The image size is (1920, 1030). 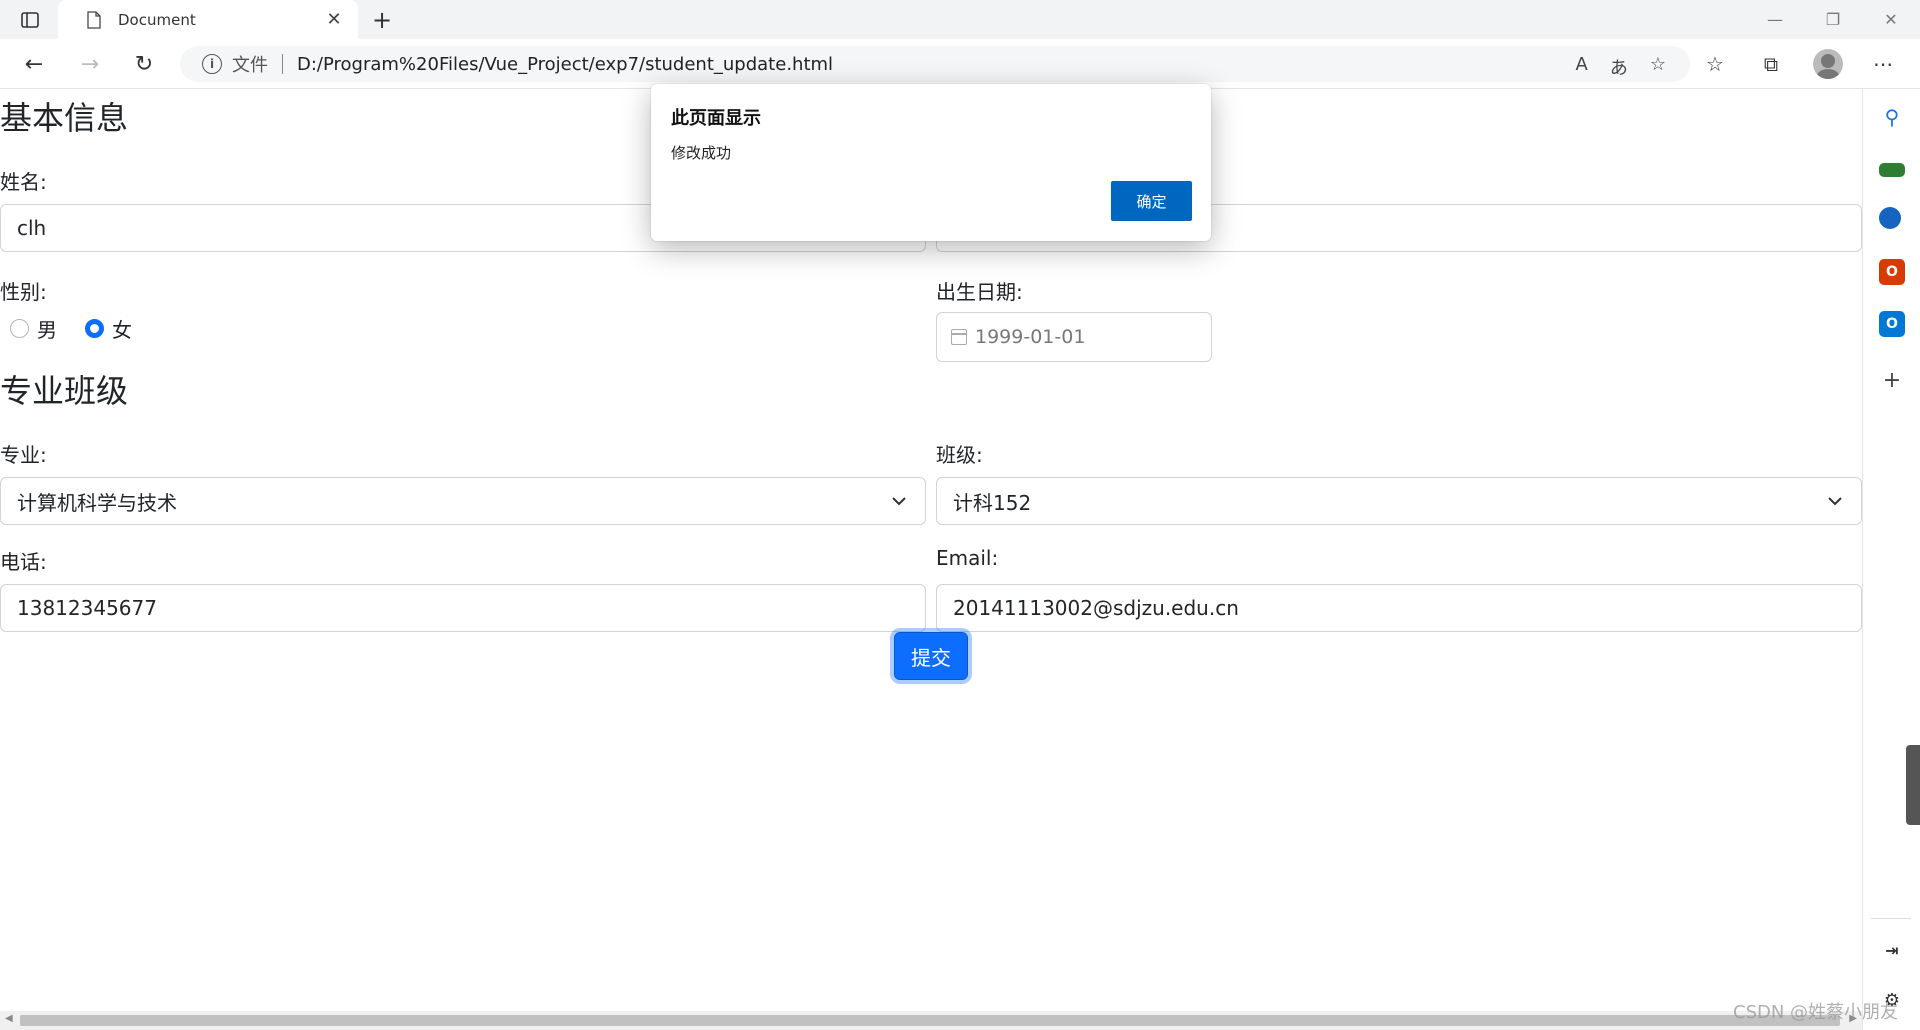 I want to click on birth-label: 出生日期:, so click(x=979, y=292).